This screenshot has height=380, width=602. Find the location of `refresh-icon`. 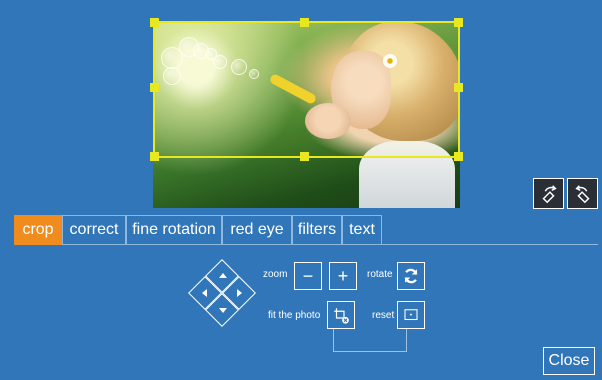

refresh-icon is located at coordinates (411, 276).